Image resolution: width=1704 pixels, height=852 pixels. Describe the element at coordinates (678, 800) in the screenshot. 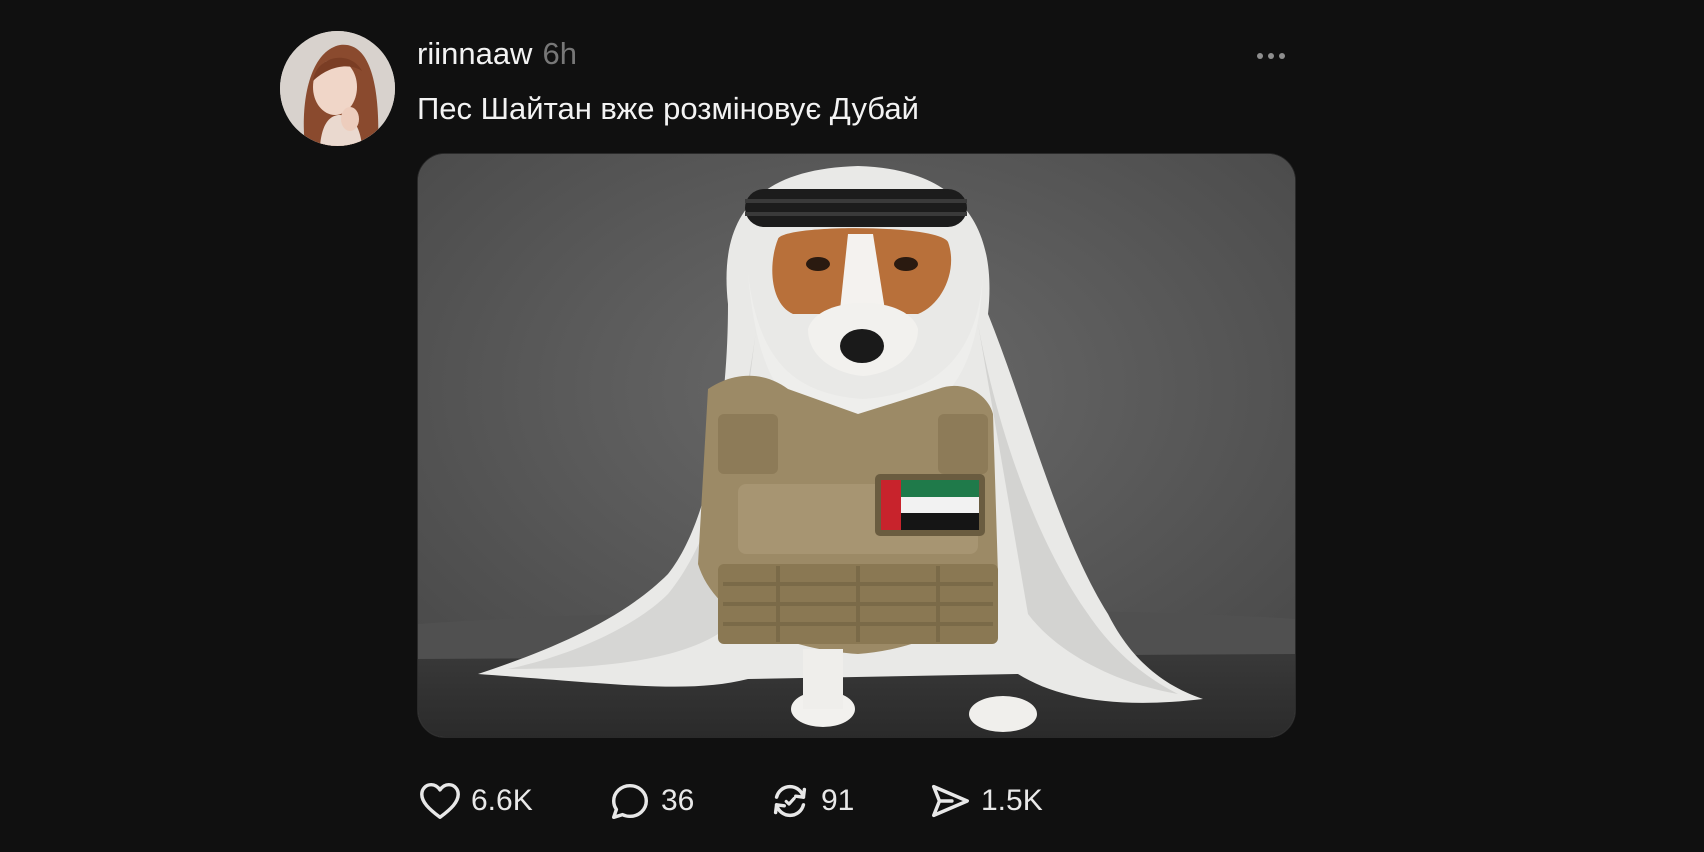

I see `reply-count: 36` at that location.